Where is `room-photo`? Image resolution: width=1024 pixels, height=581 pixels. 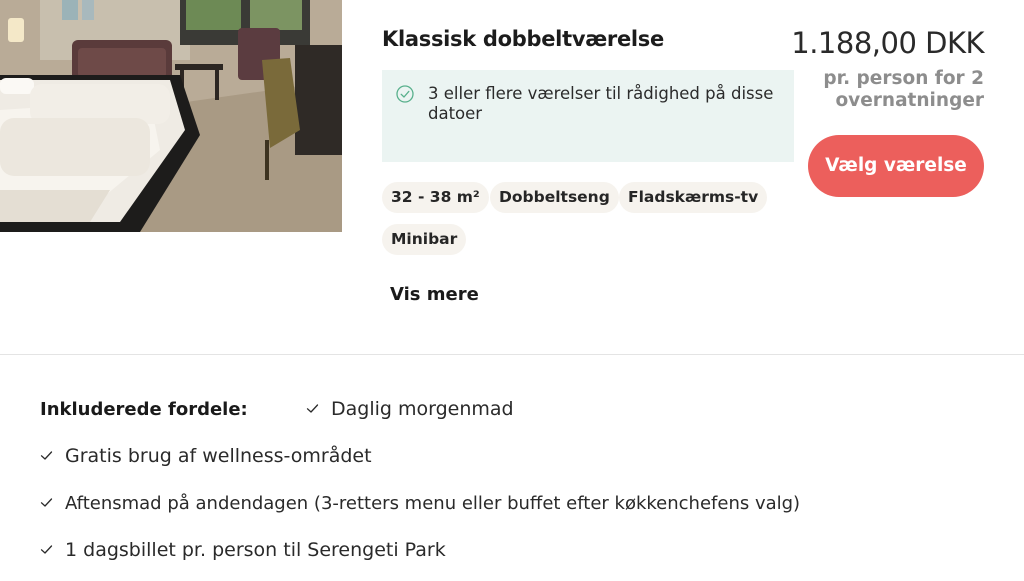 room-photo is located at coordinates (171, 116).